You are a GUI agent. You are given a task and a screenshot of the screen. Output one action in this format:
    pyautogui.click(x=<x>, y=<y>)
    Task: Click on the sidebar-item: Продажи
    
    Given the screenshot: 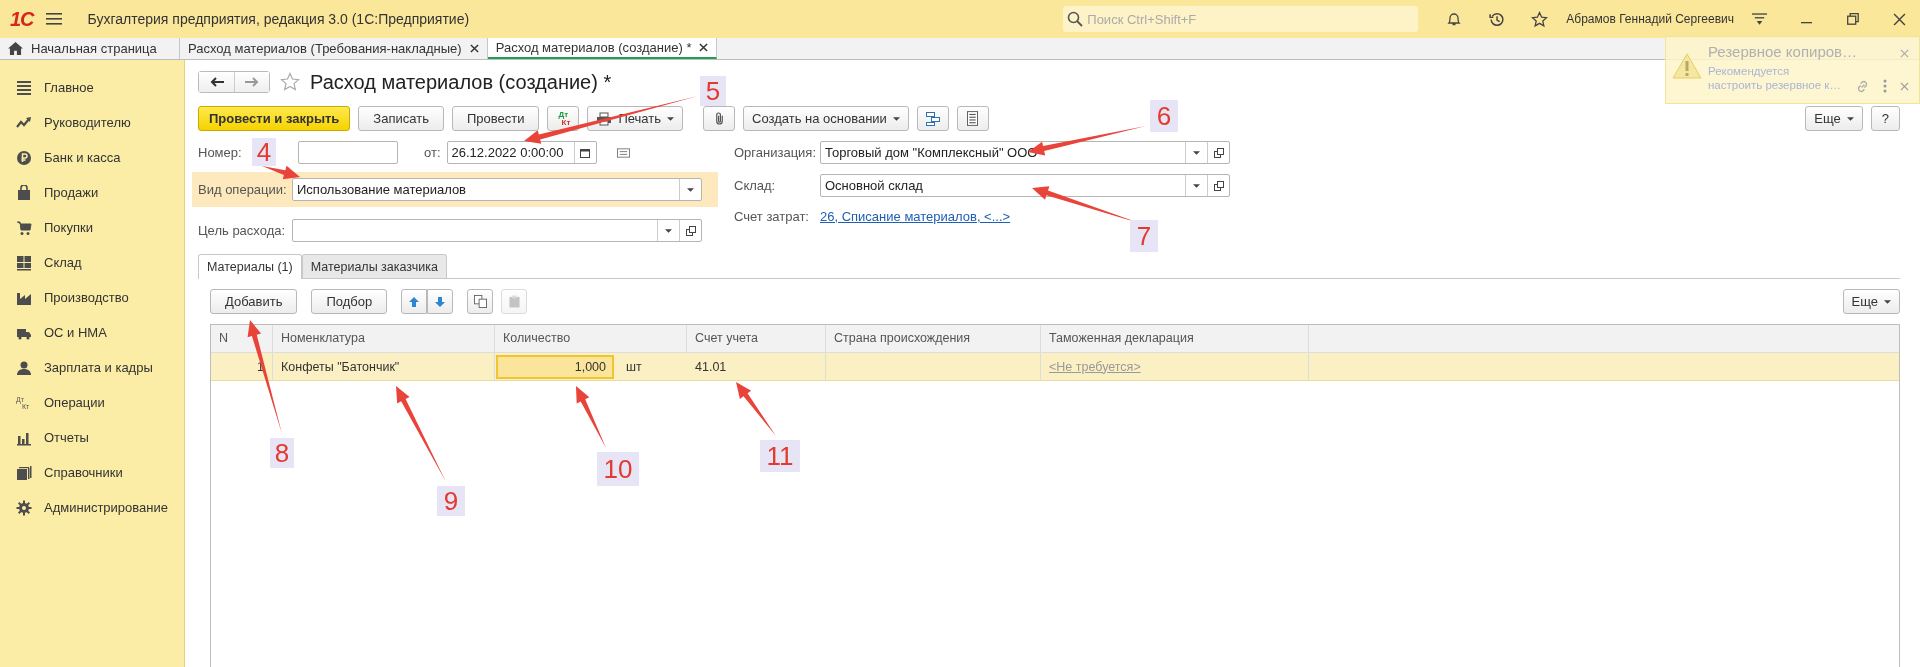 What is the action you would take?
    pyautogui.click(x=92, y=192)
    